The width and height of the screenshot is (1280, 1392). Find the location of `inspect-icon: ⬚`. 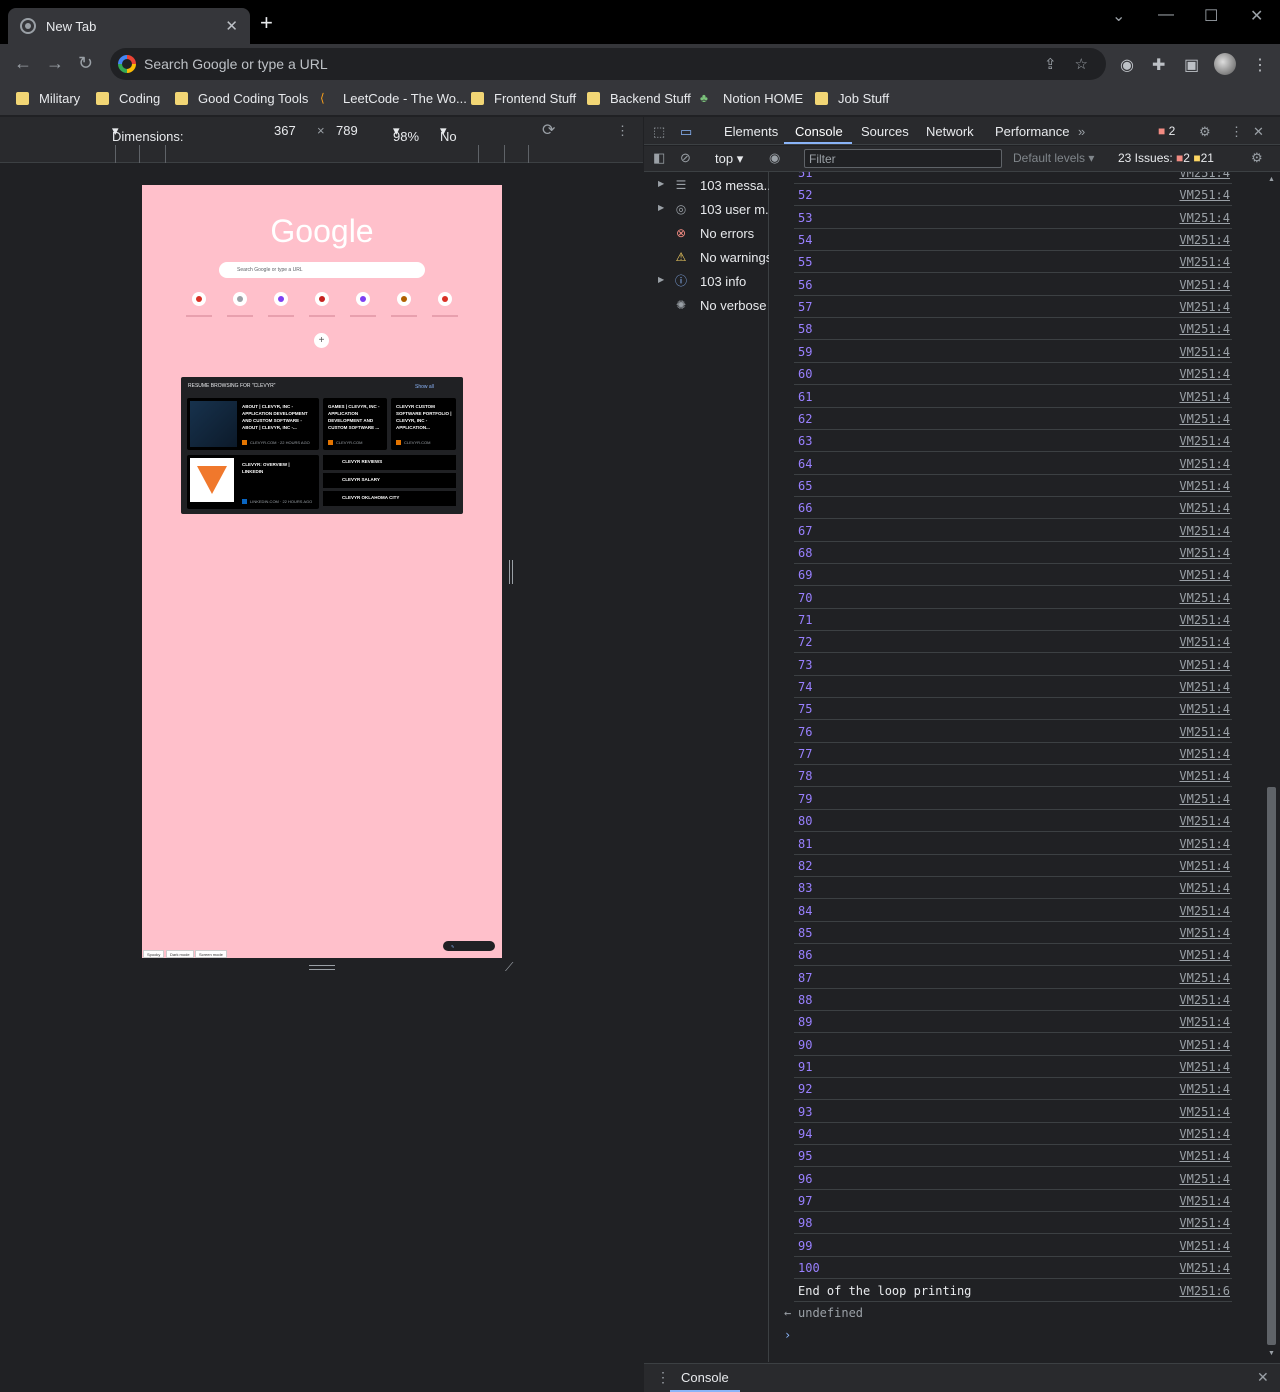

inspect-icon: ⬚ is located at coordinates (659, 132).